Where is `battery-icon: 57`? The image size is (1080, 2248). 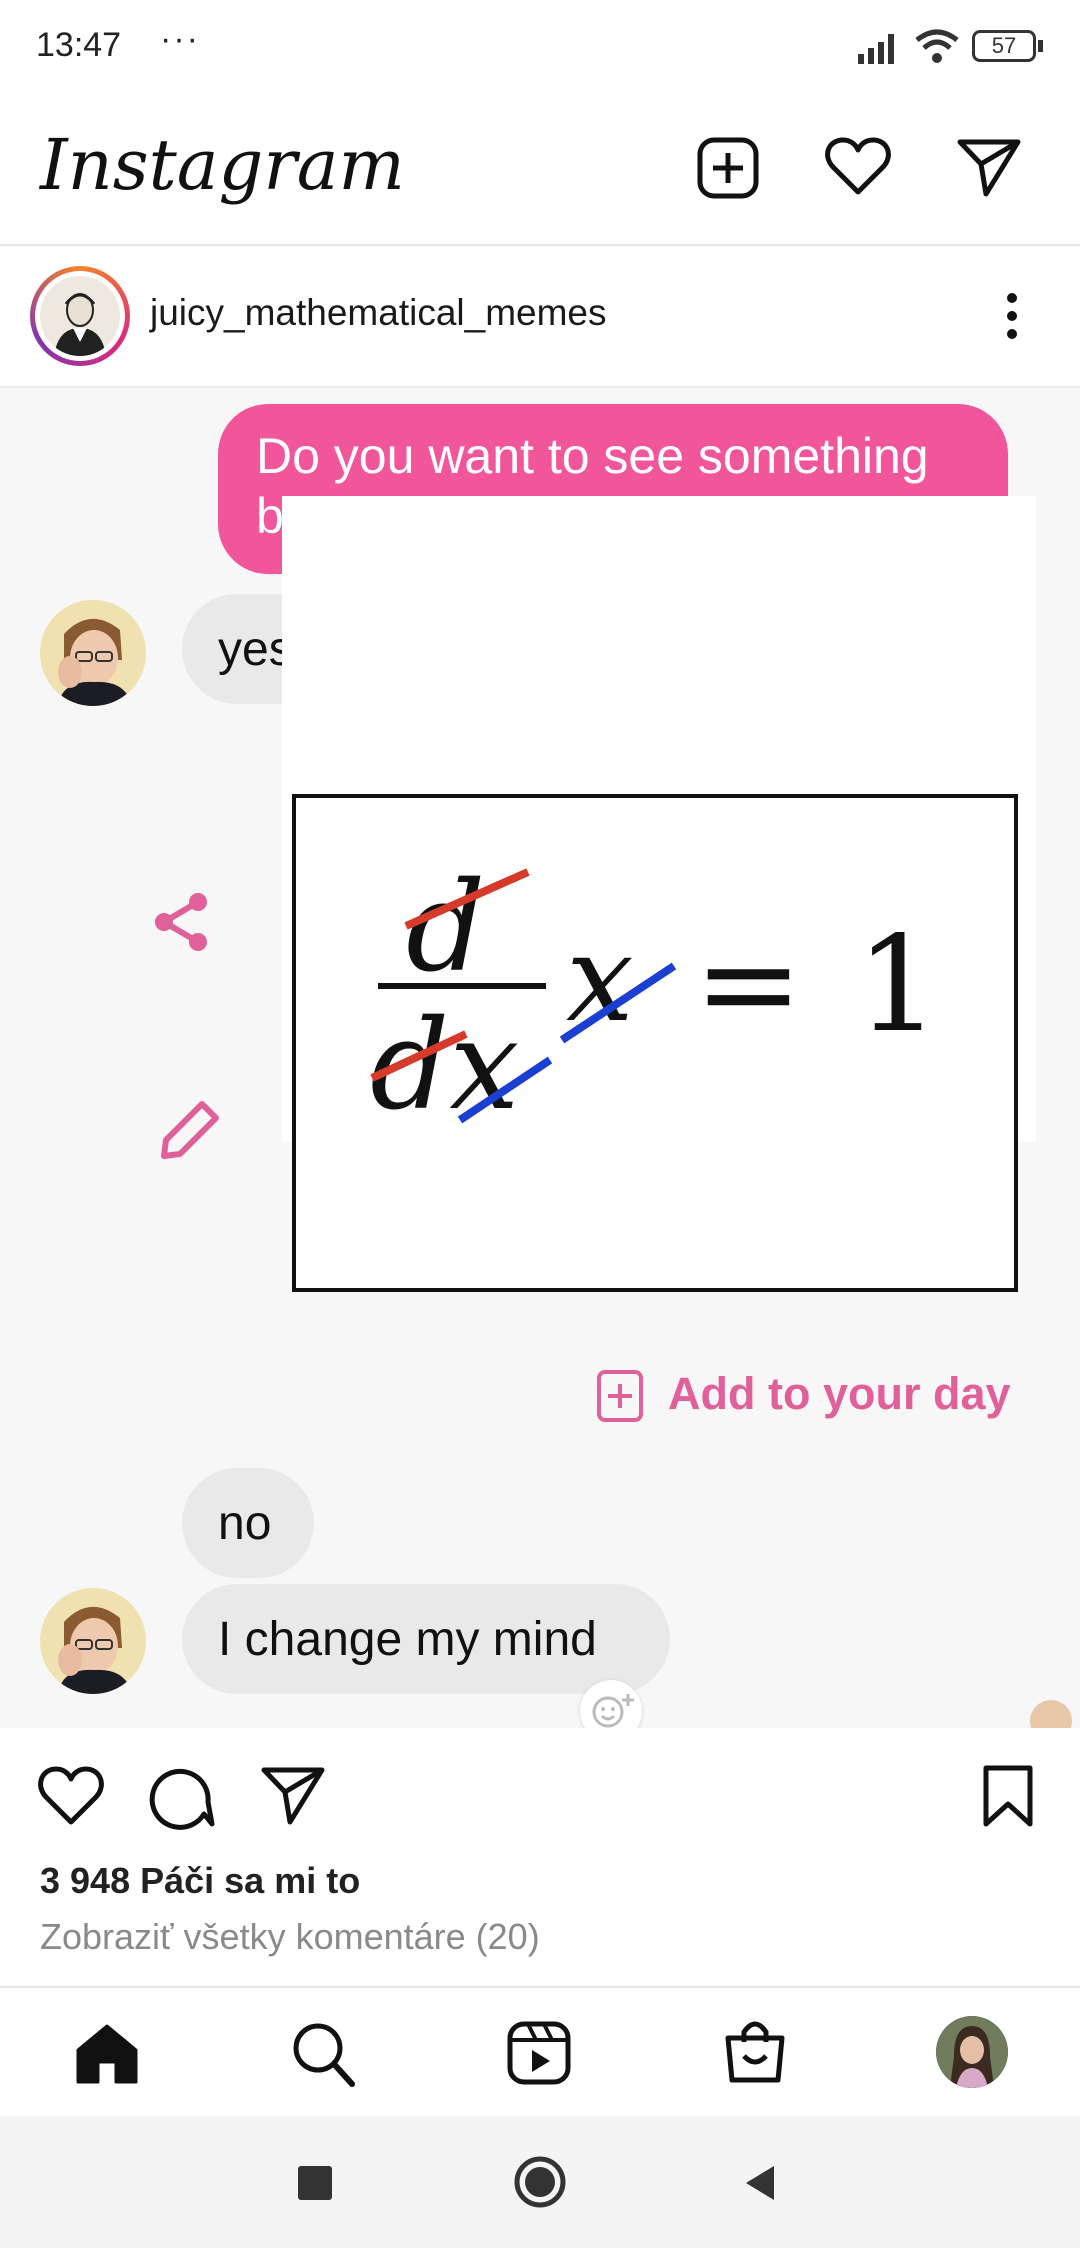 battery-icon: 57 is located at coordinates (1004, 46).